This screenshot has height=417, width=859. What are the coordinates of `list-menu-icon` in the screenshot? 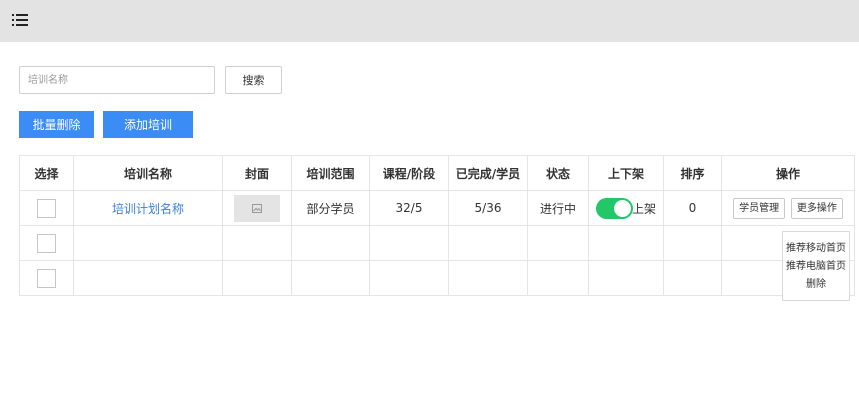 It's located at (20, 20).